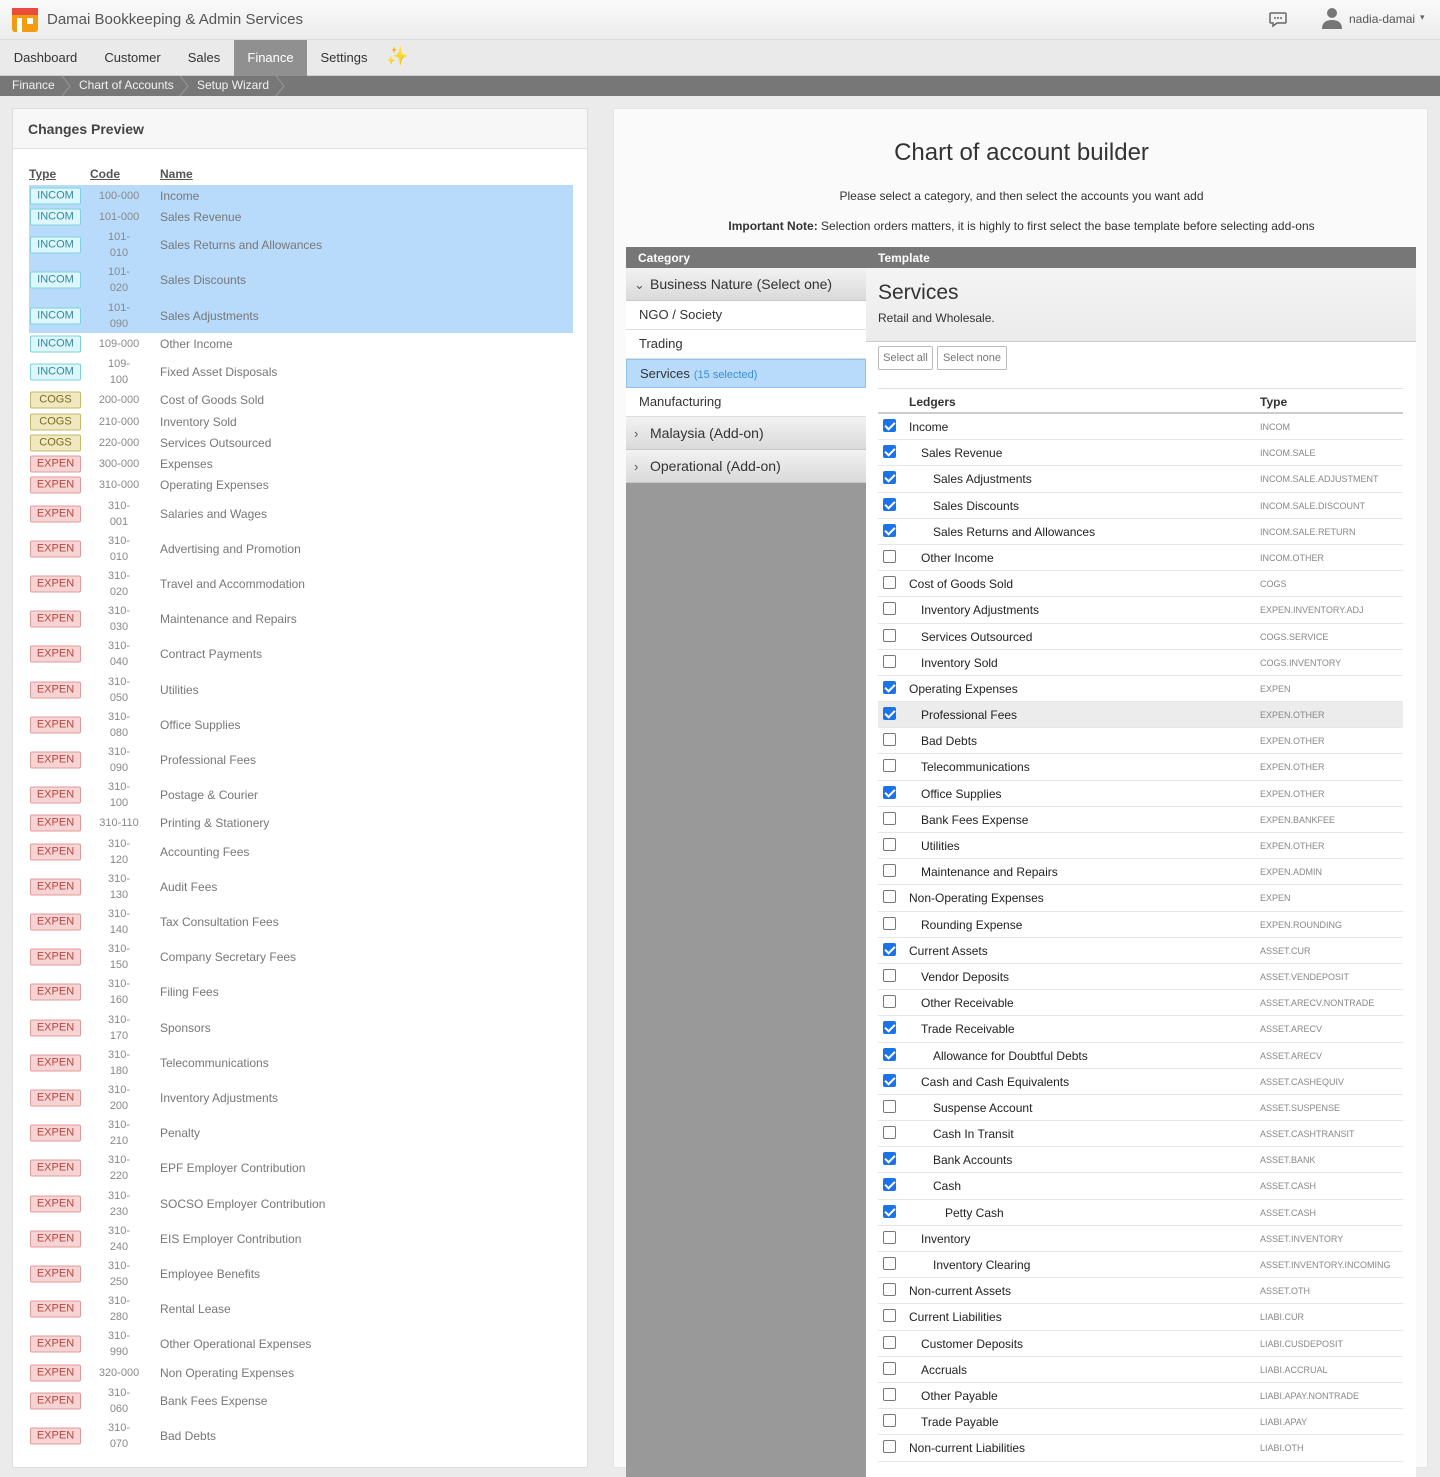  What do you see at coordinates (1140, 1082) in the screenshot?
I see `ledger-row: Cash and Cash Equivalents ASSET.CASHEQUIV` at bounding box center [1140, 1082].